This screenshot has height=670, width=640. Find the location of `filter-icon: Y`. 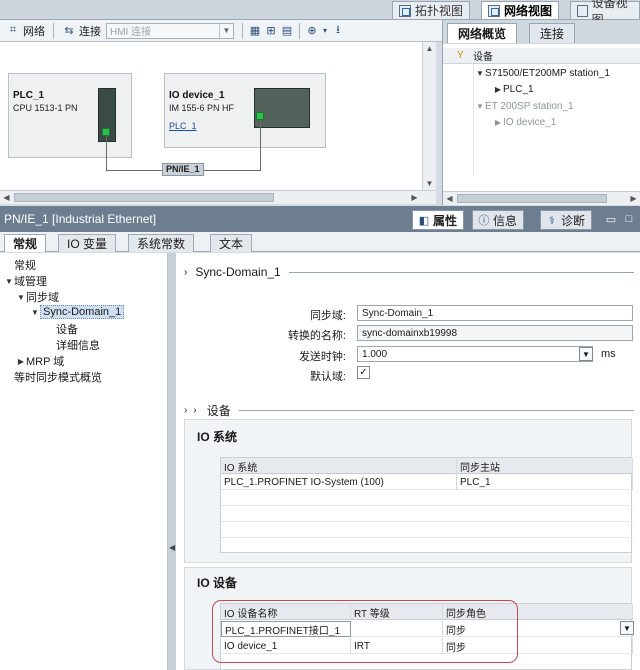

filter-icon: Y is located at coordinates (463, 55).